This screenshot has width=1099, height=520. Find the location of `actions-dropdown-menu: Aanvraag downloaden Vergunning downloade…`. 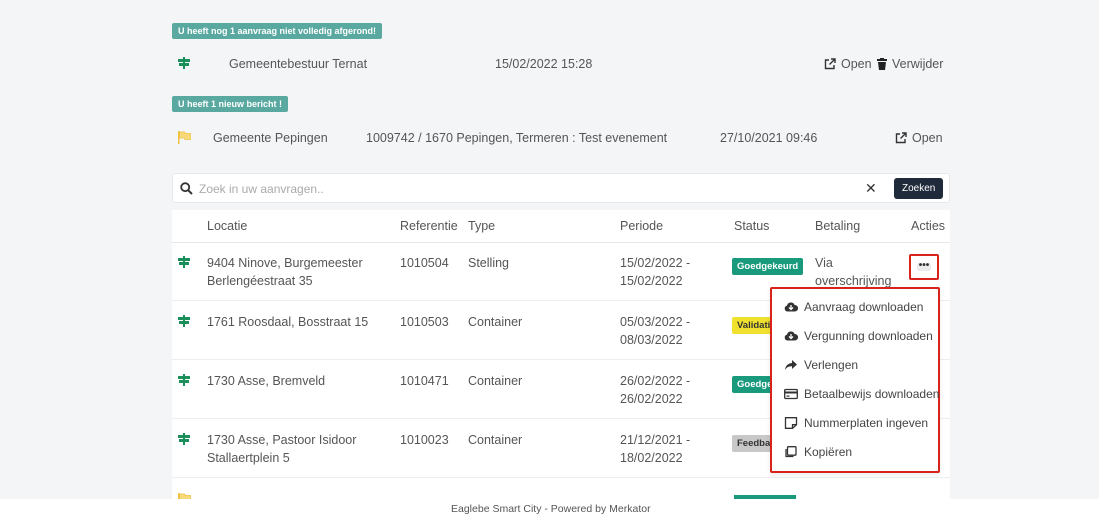

actions-dropdown-menu: Aanvraag downloaden Vergunning downloade… is located at coordinates (855, 380).